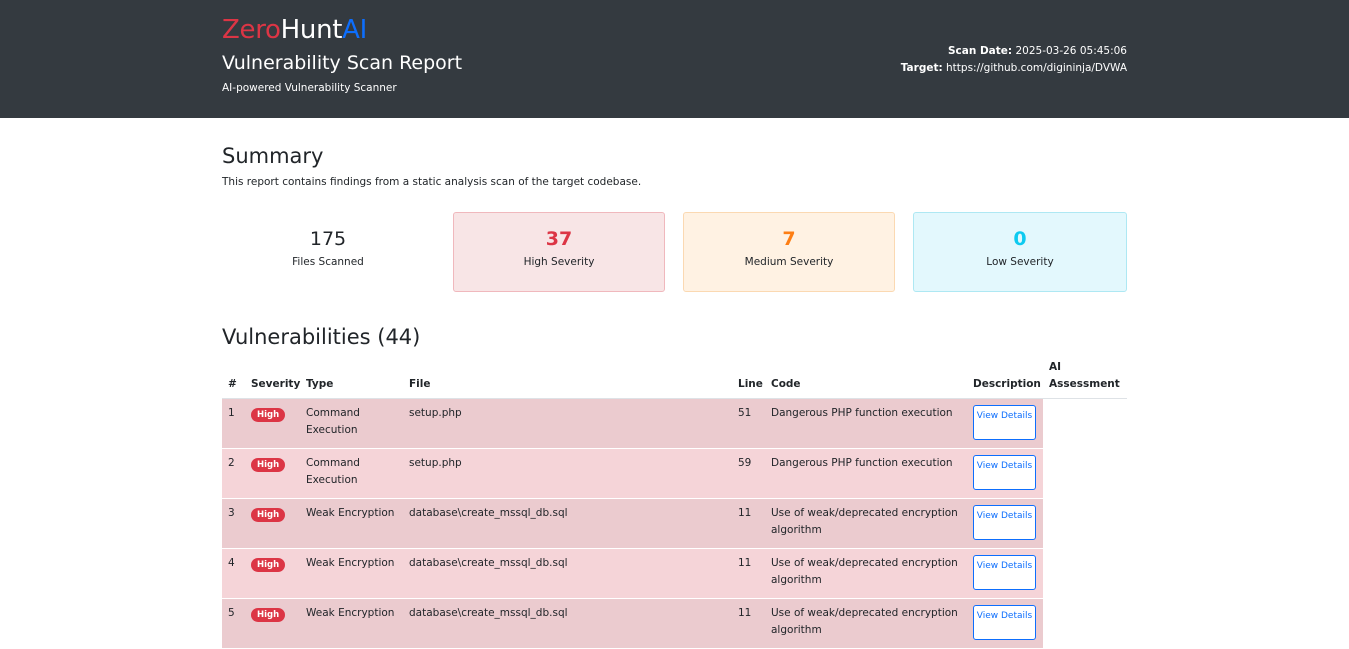  I want to click on col-header-line: Line, so click(748, 379).